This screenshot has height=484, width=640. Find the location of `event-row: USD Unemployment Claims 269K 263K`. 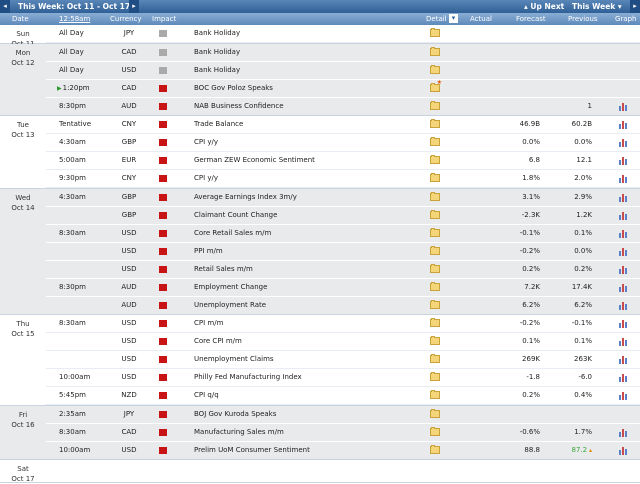

event-row: USD Unemployment Claims 269K 263K is located at coordinates (343, 360).